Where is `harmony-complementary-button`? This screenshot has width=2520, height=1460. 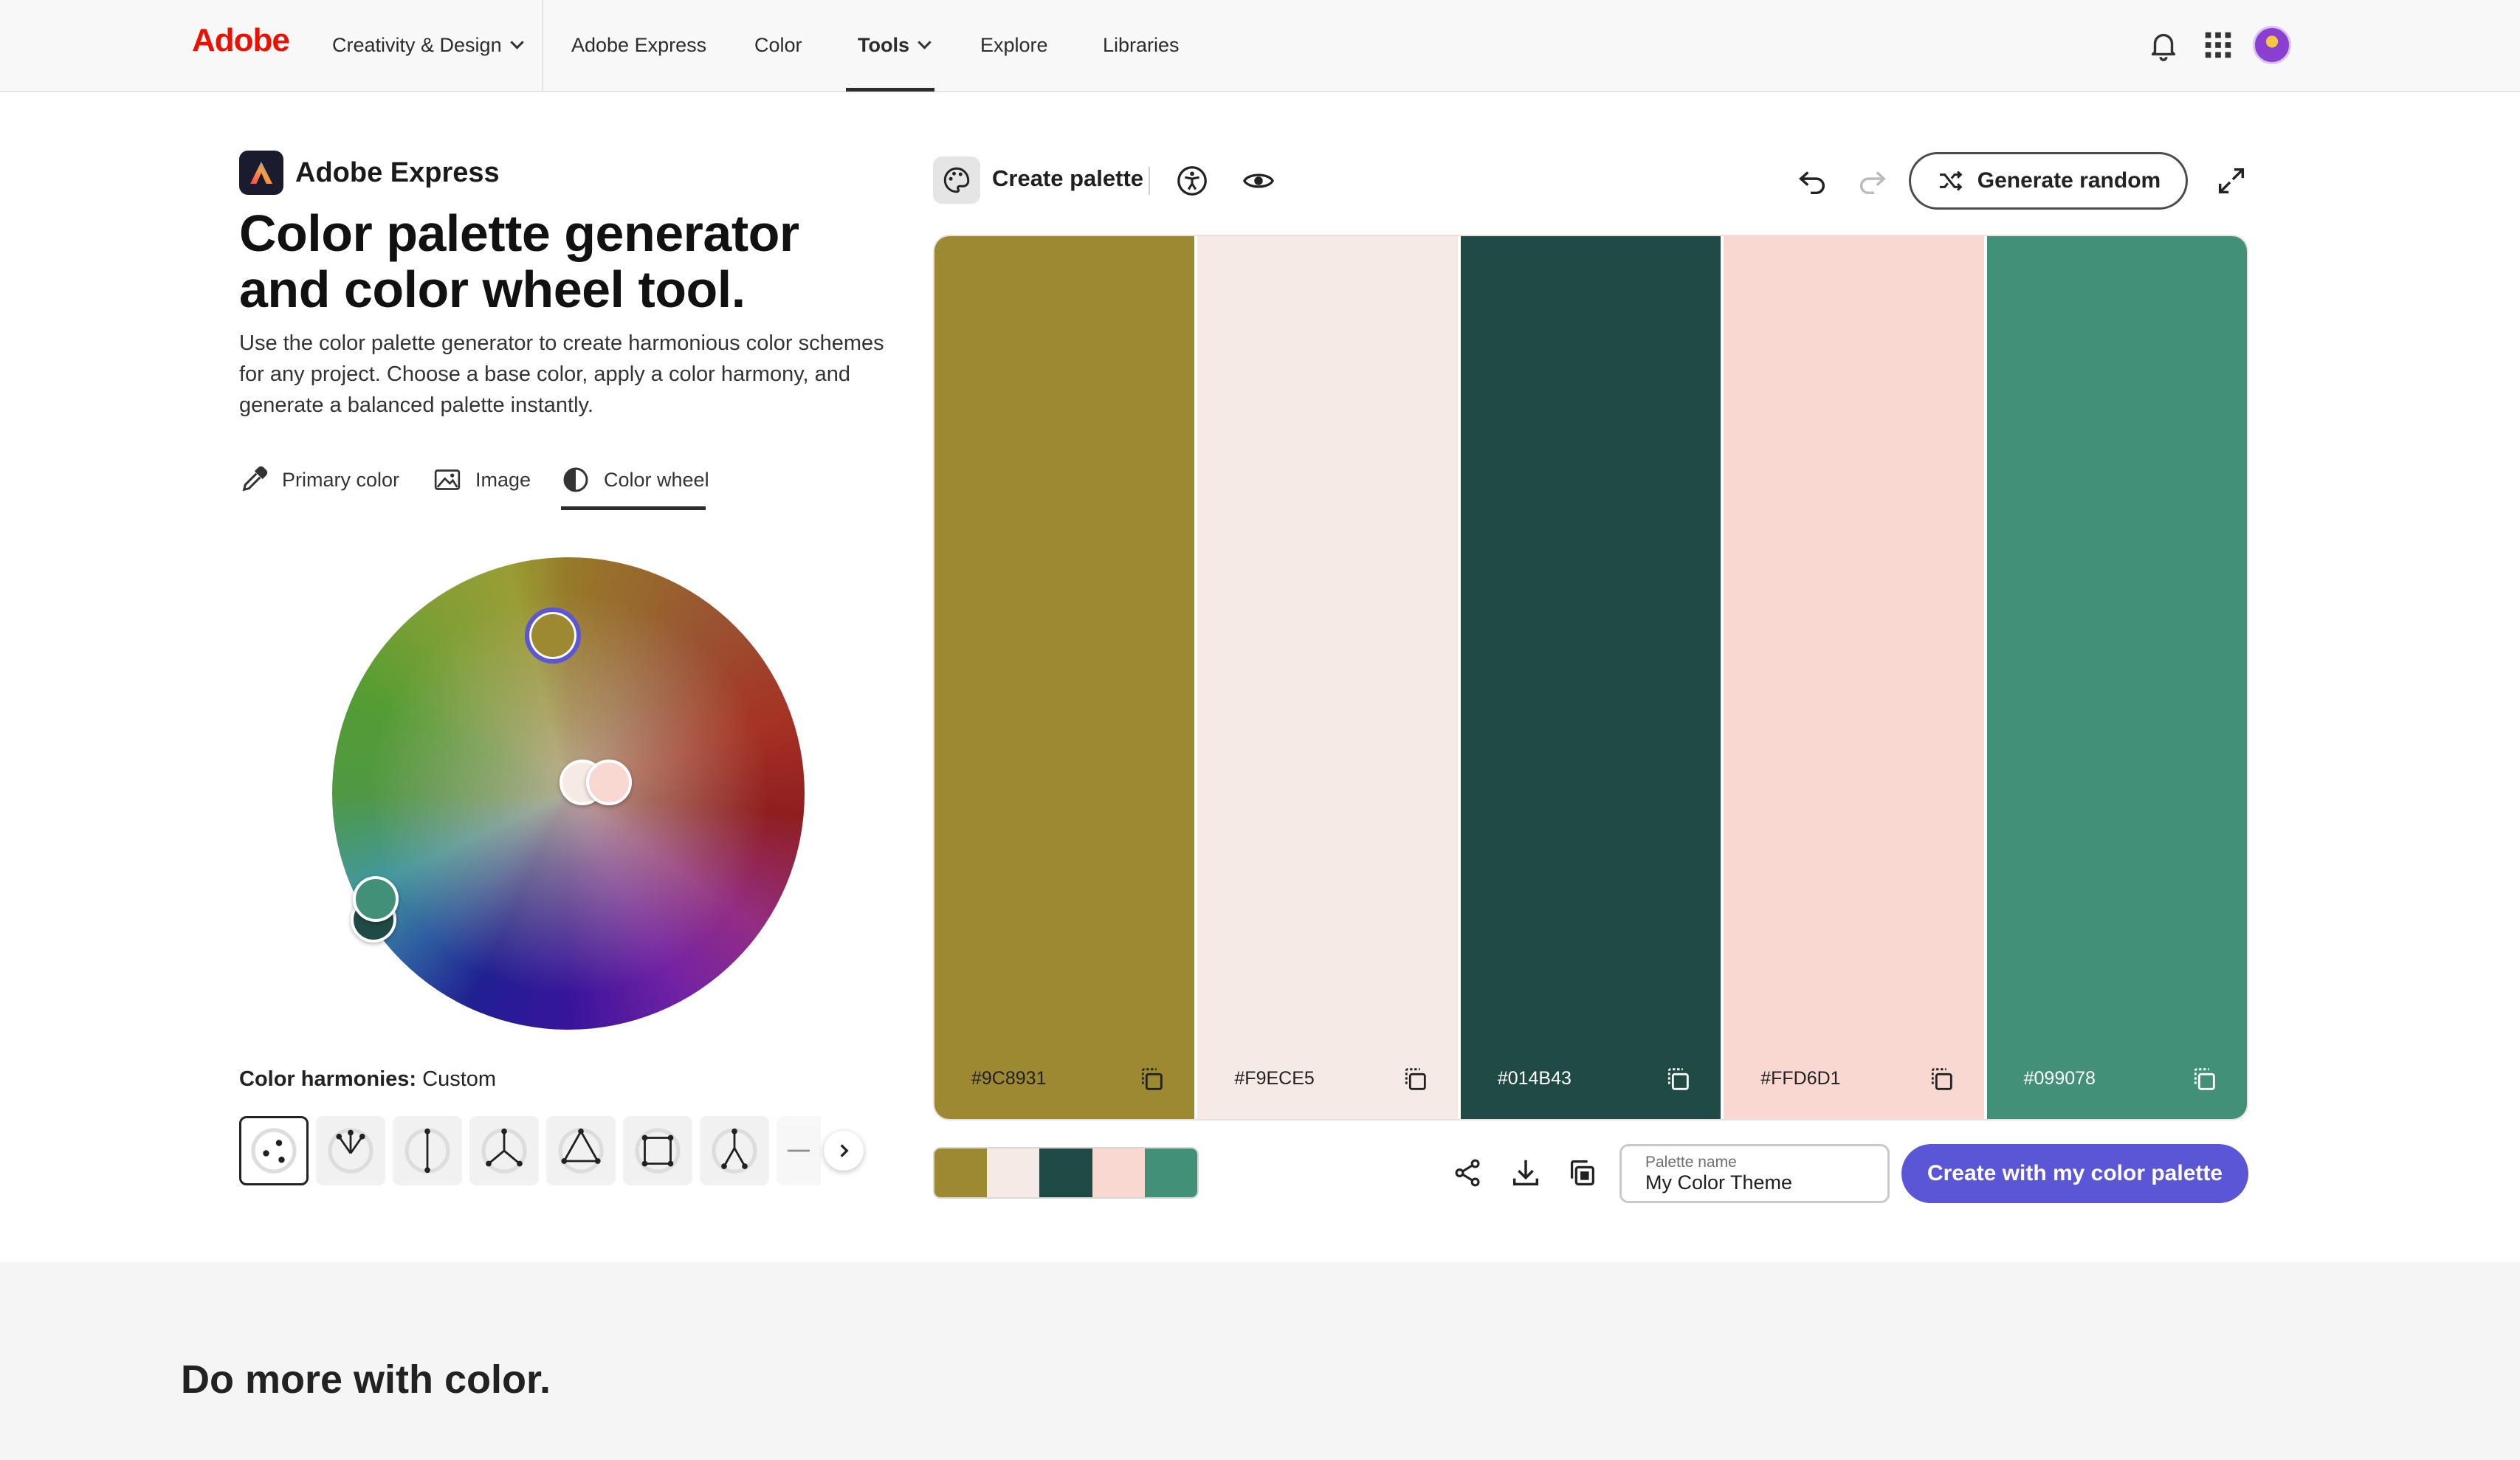
harmony-complementary-button is located at coordinates (428, 1150).